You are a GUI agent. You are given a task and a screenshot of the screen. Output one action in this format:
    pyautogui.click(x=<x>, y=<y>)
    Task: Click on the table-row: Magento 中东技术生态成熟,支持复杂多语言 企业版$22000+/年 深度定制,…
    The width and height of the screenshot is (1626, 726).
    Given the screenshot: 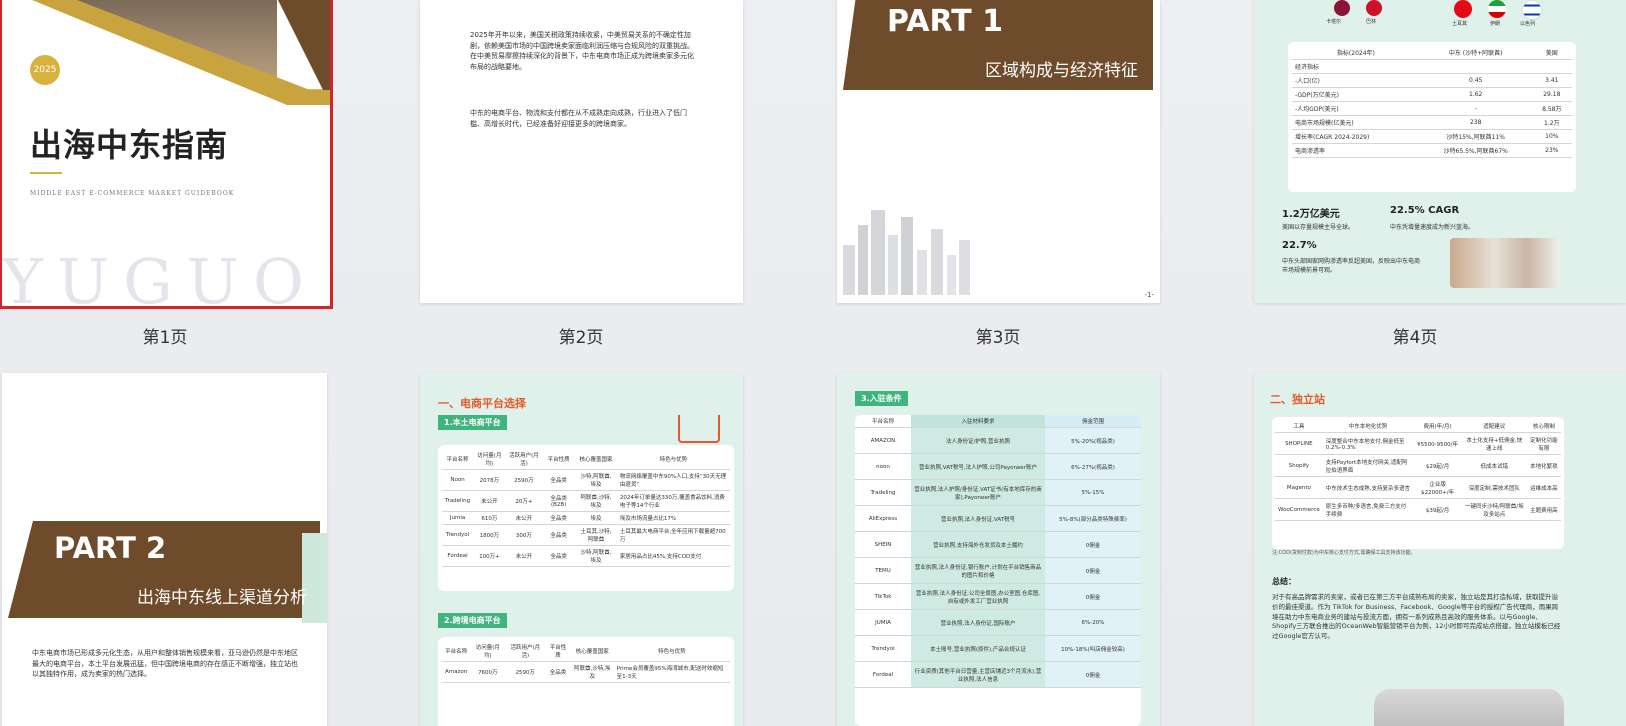 What is the action you would take?
    pyautogui.click(x=1418, y=487)
    